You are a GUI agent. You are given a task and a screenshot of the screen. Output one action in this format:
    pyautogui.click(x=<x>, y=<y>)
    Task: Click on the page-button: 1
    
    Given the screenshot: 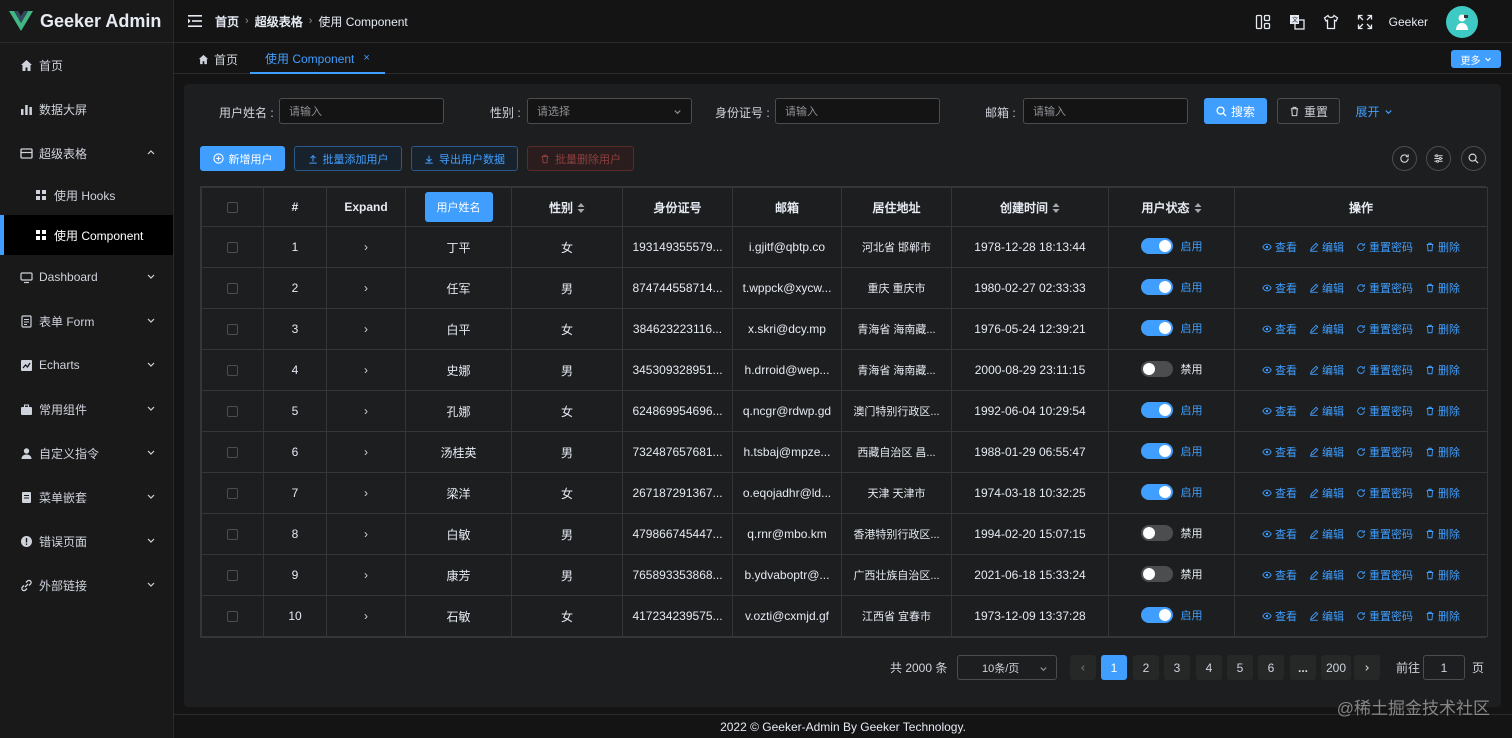 What is the action you would take?
    pyautogui.click(x=1114, y=667)
    